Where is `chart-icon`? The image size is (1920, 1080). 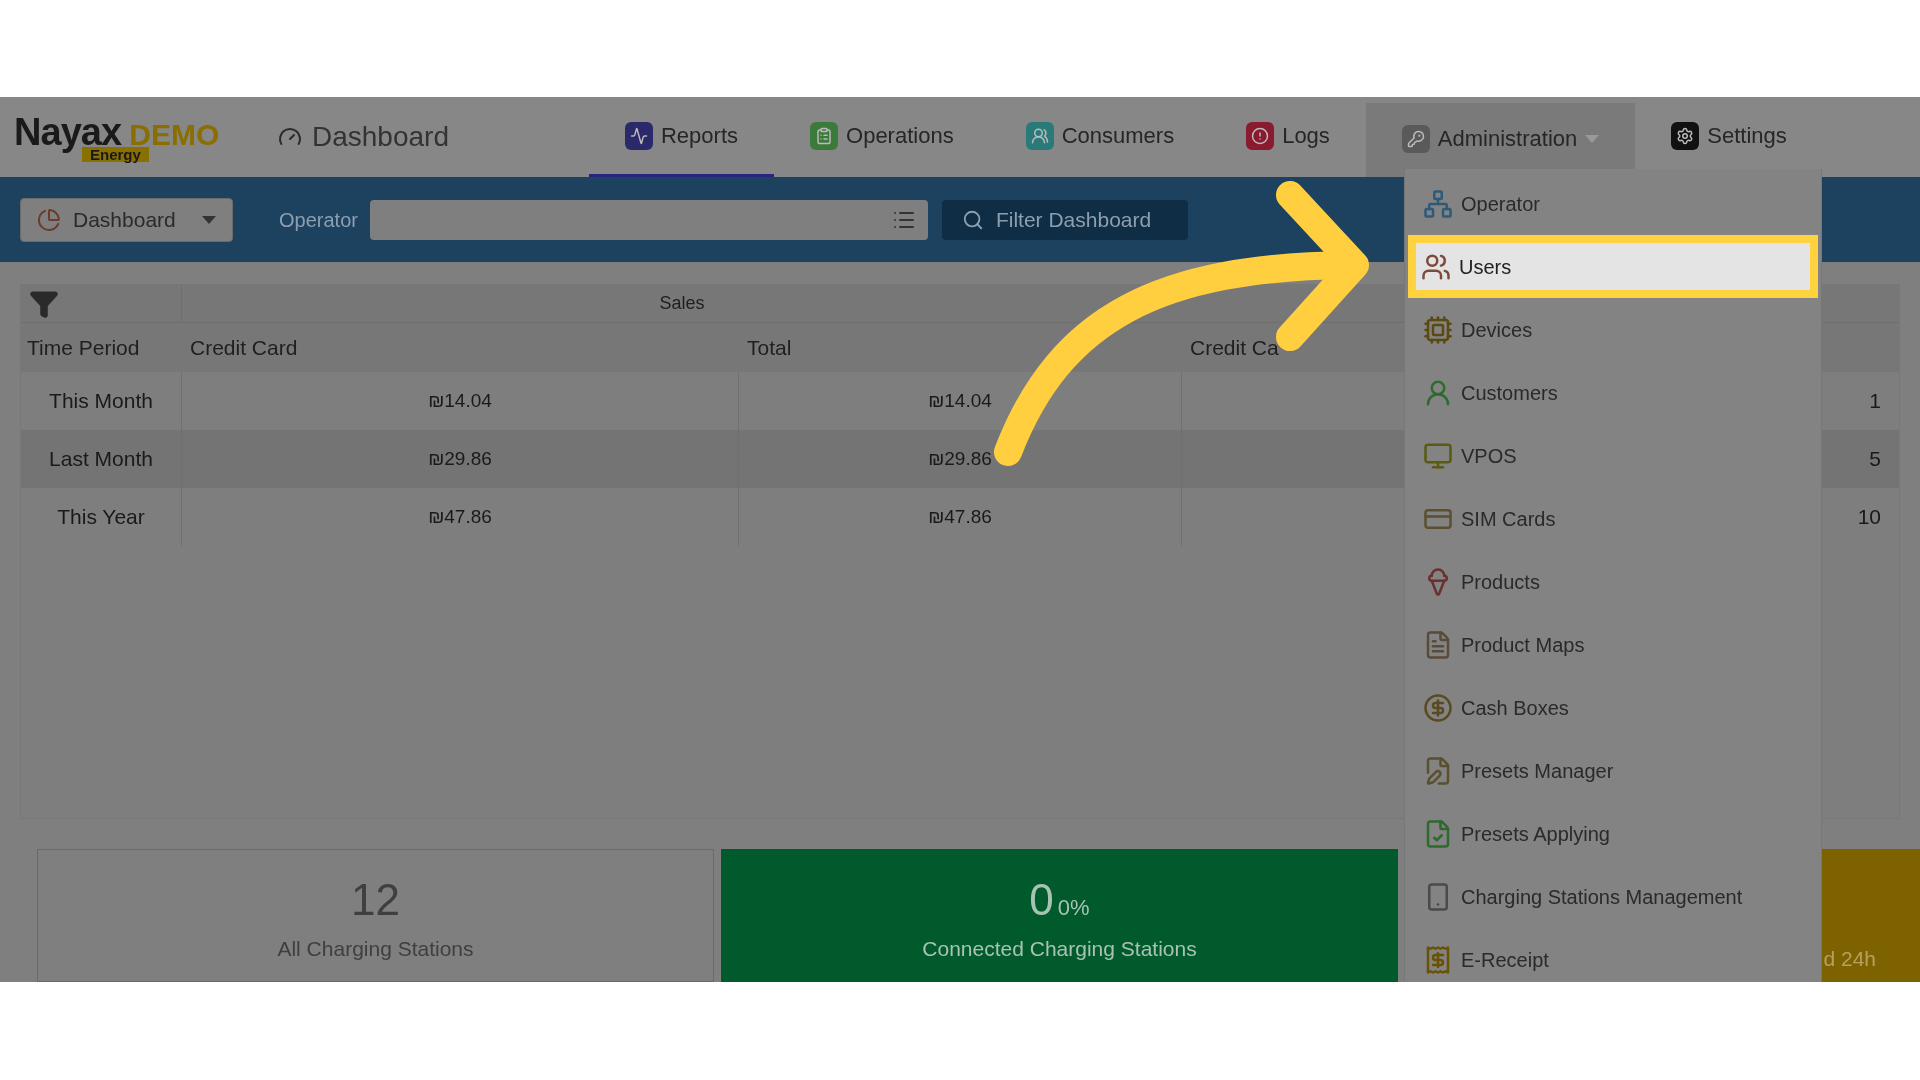
chart-icon is located at coordinates (639, 135).